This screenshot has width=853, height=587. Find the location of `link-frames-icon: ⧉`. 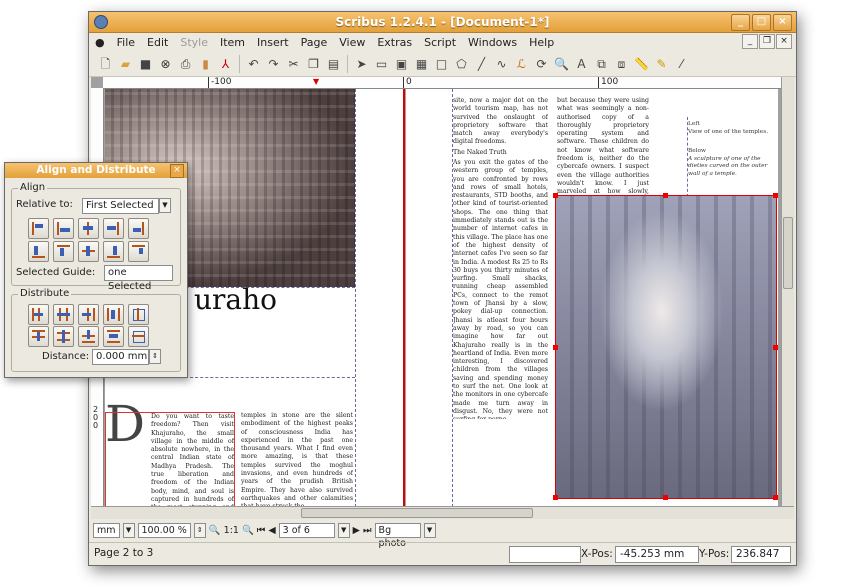

link-frames-icon: ⧉ is located at coordinates (601, 64).